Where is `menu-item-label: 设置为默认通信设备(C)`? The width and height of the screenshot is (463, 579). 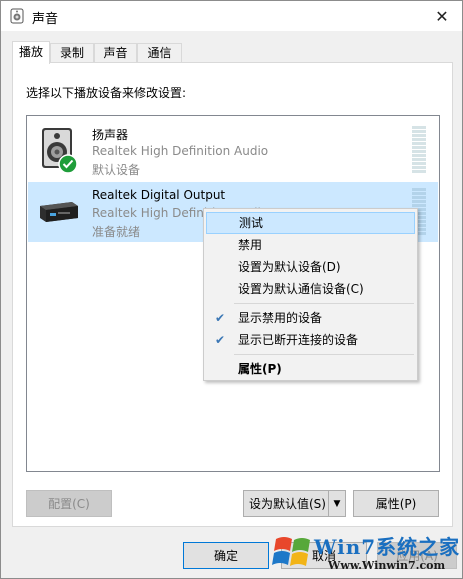 menu-item-label: 设置为默认通信设备(C) is located at coordinates (301, 289).